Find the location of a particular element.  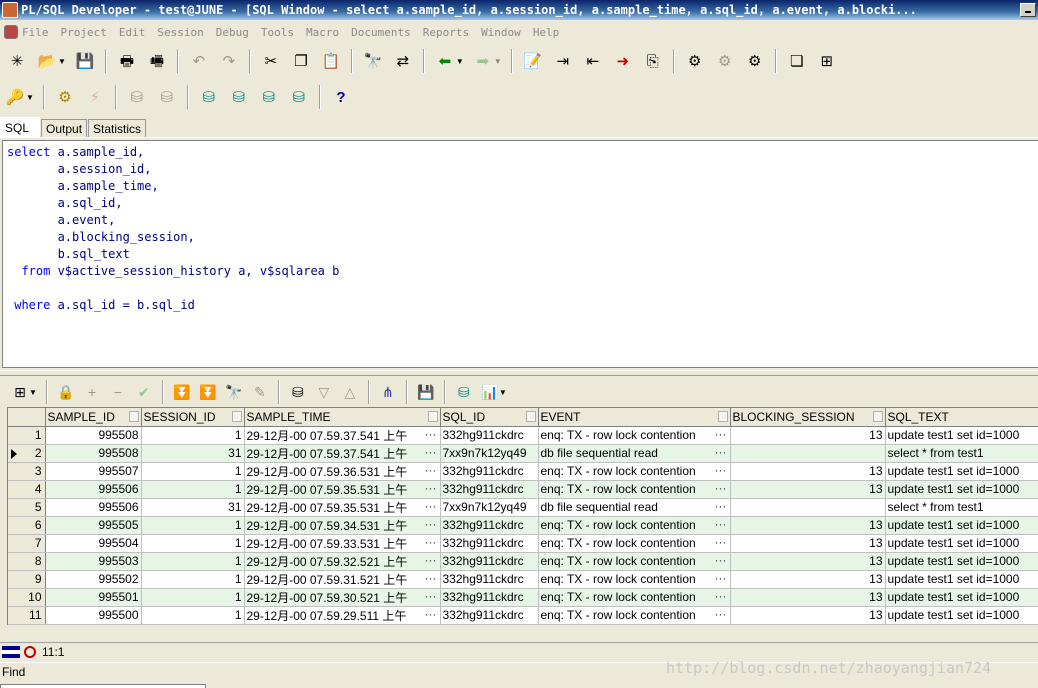

next-page-icon: ▽ is located at coordinates (324, 392).